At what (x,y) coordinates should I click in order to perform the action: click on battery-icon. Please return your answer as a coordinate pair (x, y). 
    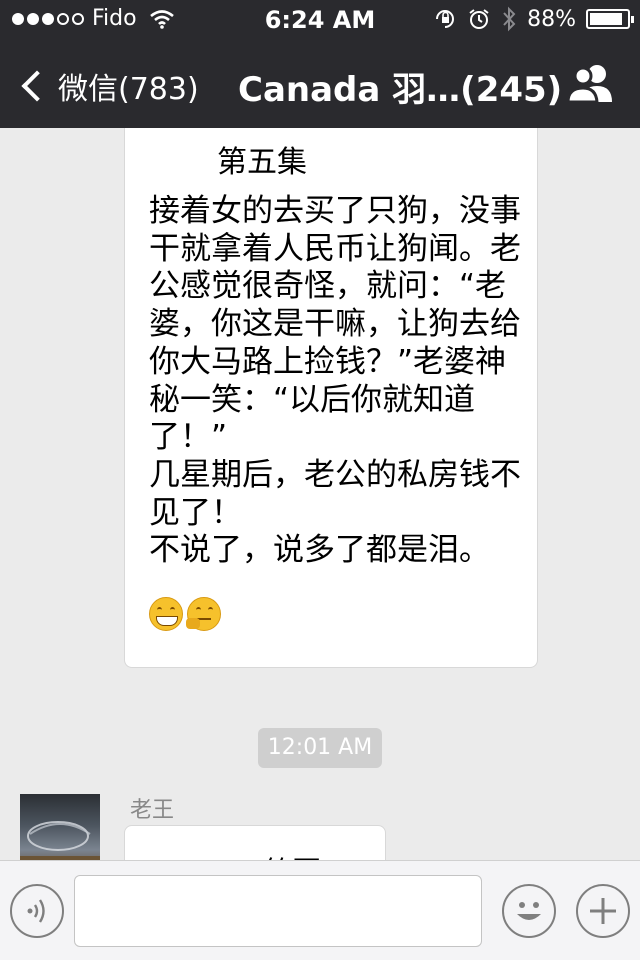
    Looking at the image, I should click on (610, 19).